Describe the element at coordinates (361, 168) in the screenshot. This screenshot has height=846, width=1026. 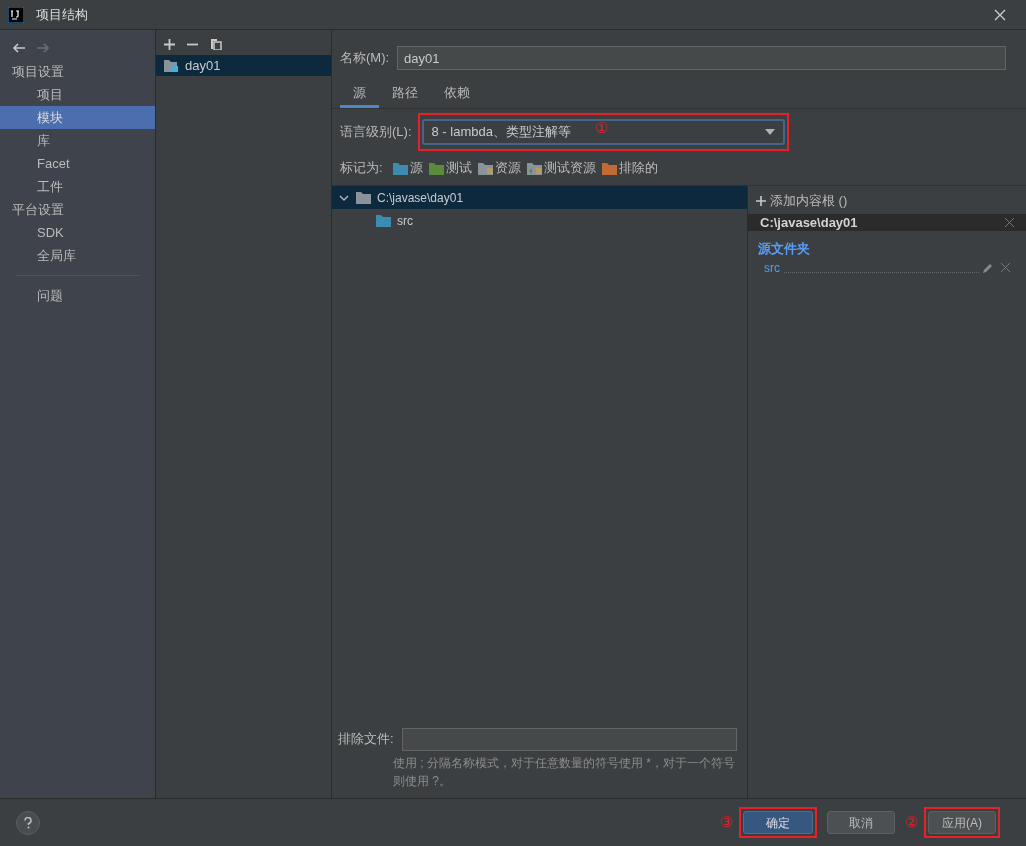
I see `mark-as-label: 标记为:` at that location.